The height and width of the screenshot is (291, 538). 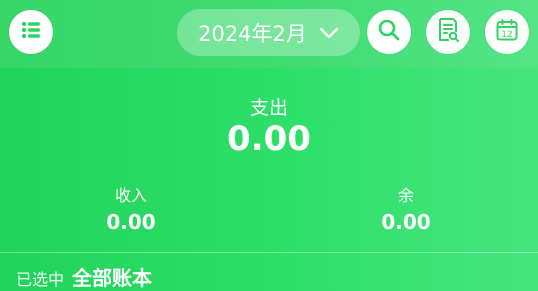 I want to click on chevron-down-icon, so click(x=328, y=33).